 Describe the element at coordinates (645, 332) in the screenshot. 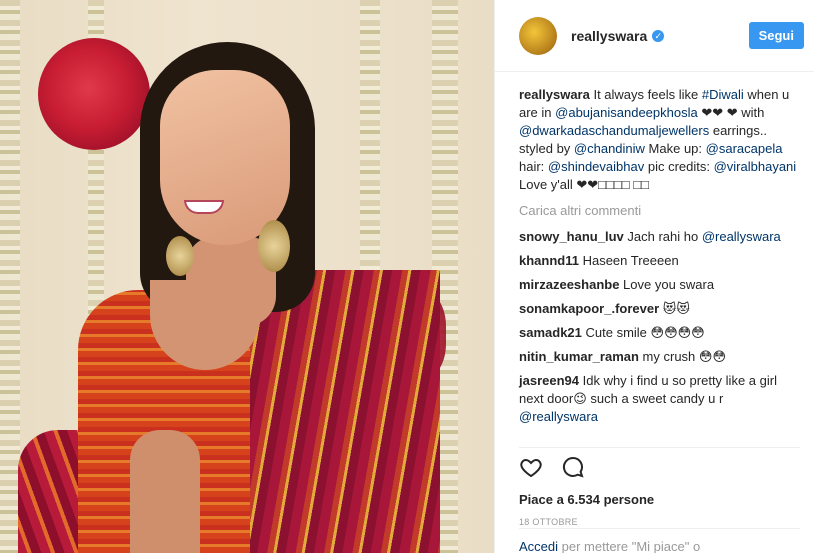

I see `comment-text: Cute smile 😳😳😳😳` at that location.